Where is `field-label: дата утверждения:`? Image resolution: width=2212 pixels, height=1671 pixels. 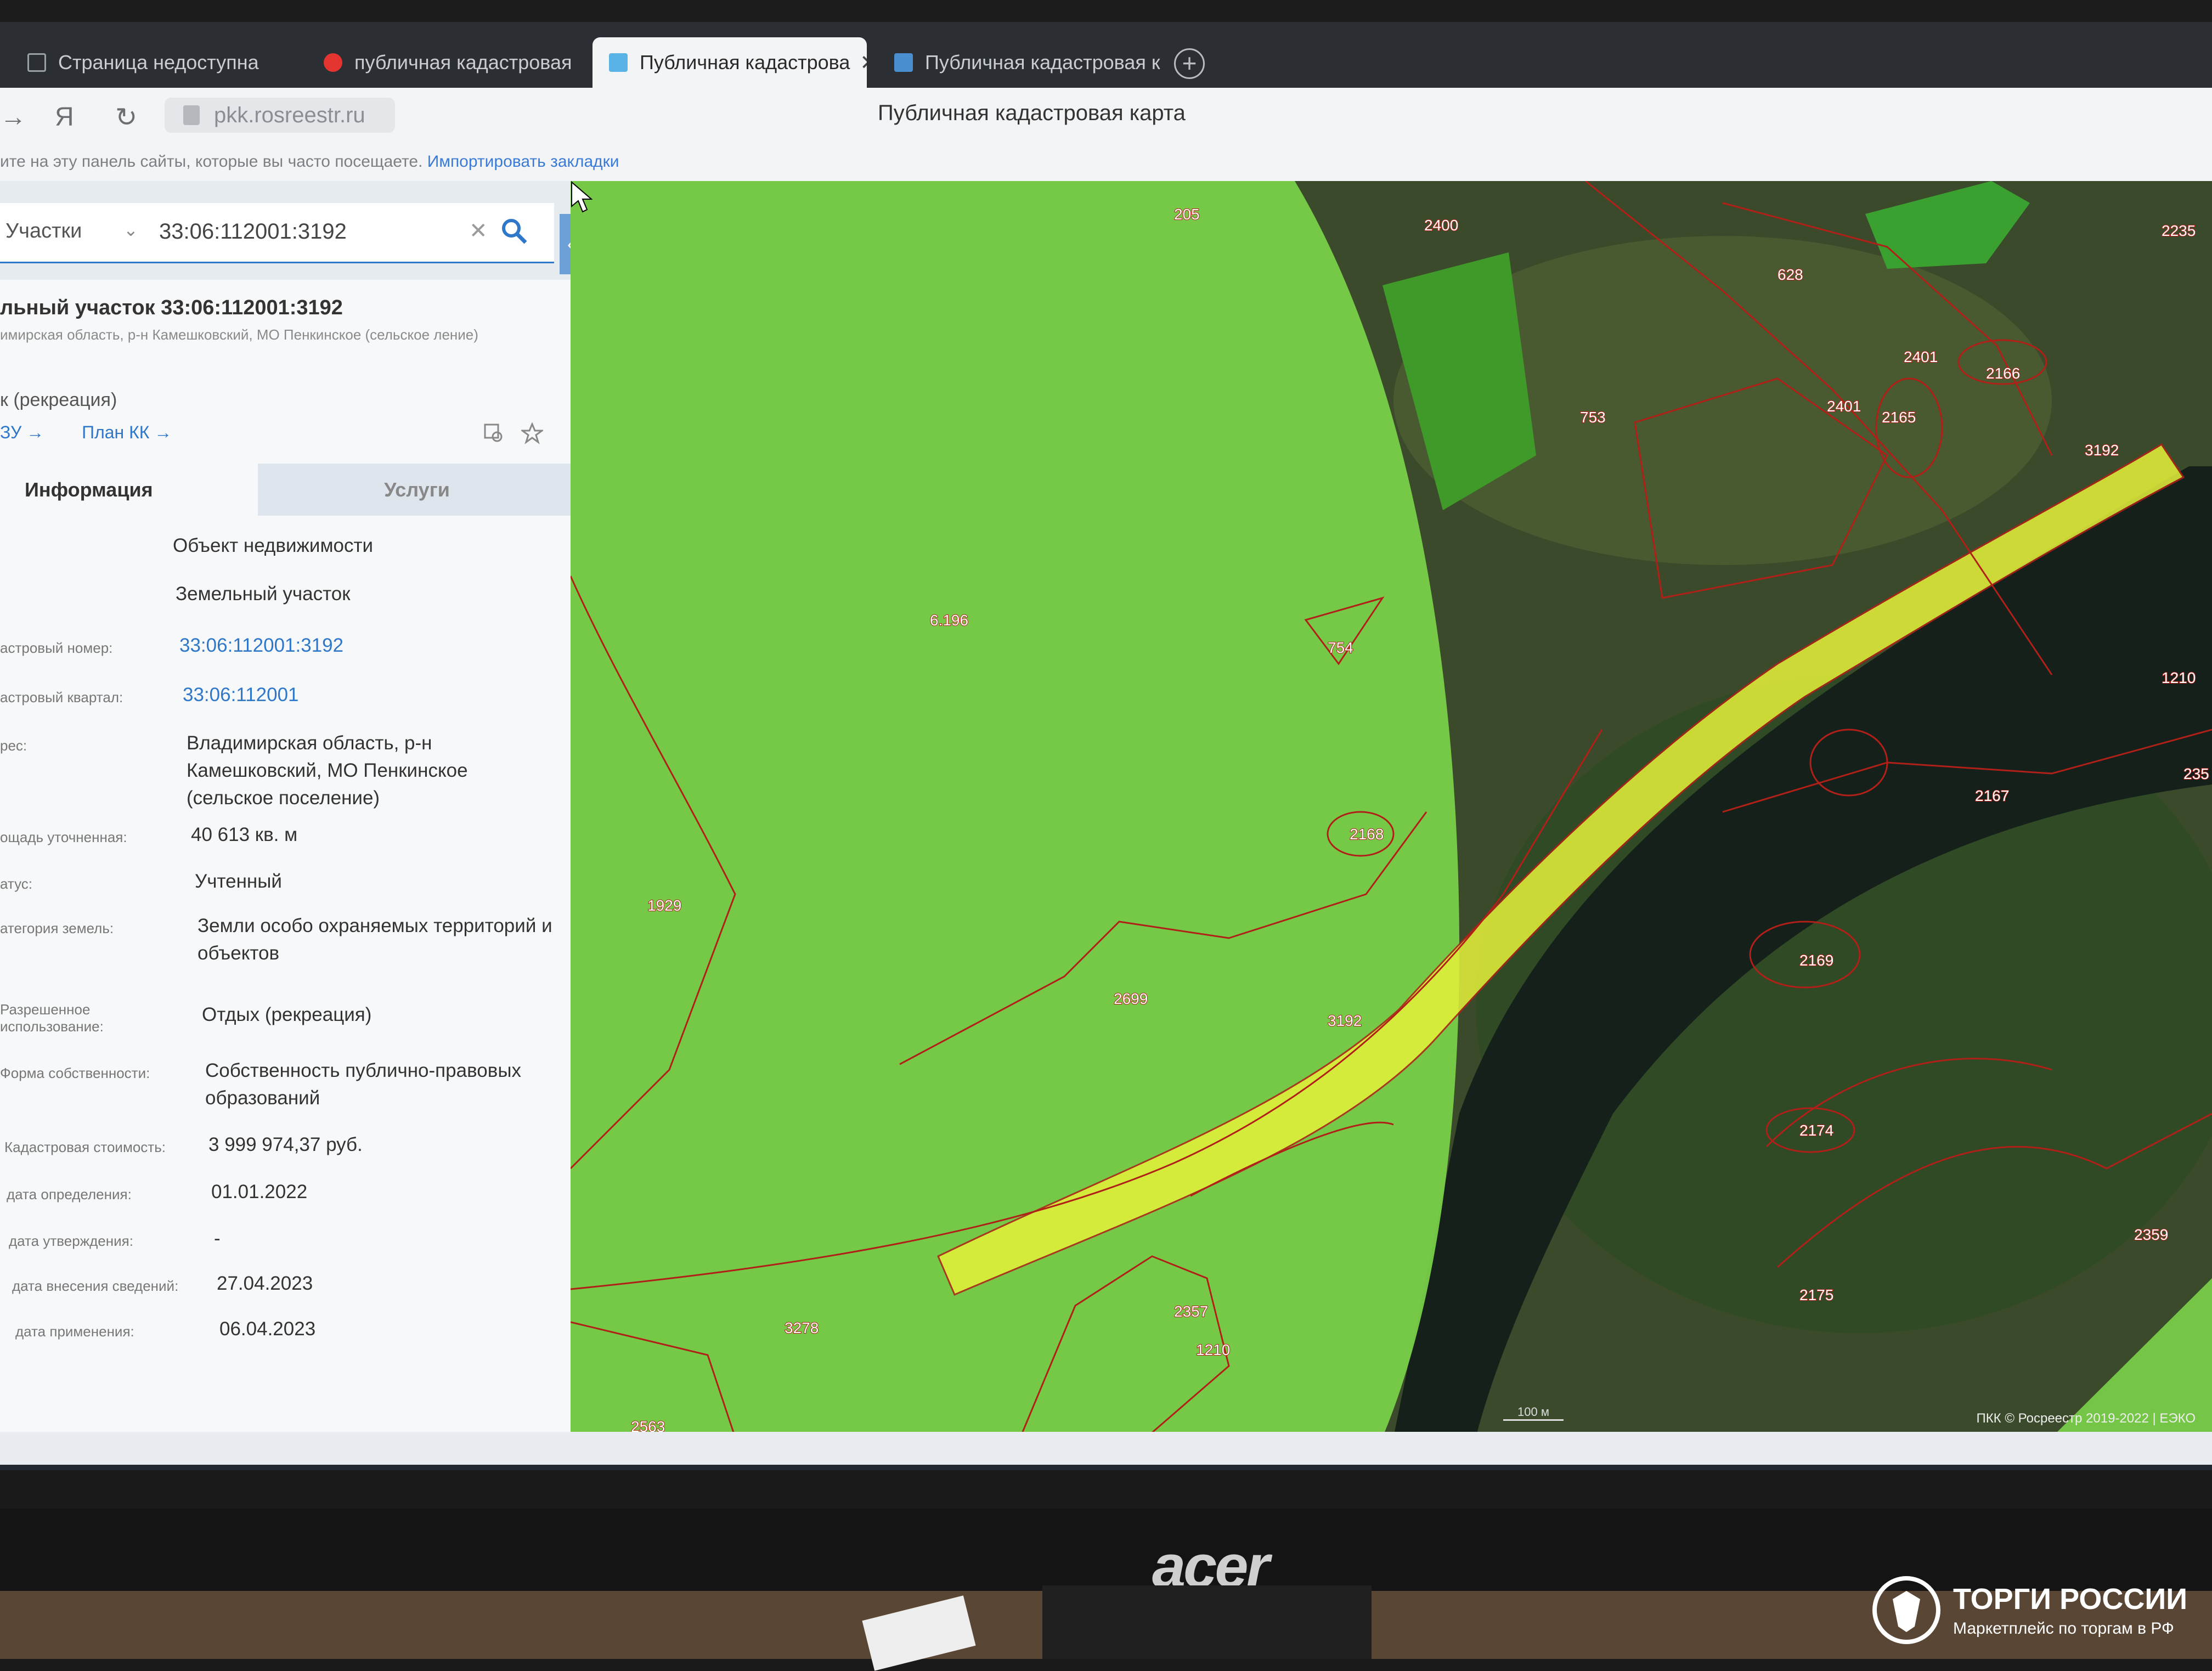
field-label: дата утверждения: is located at coordinates (71, 1241).